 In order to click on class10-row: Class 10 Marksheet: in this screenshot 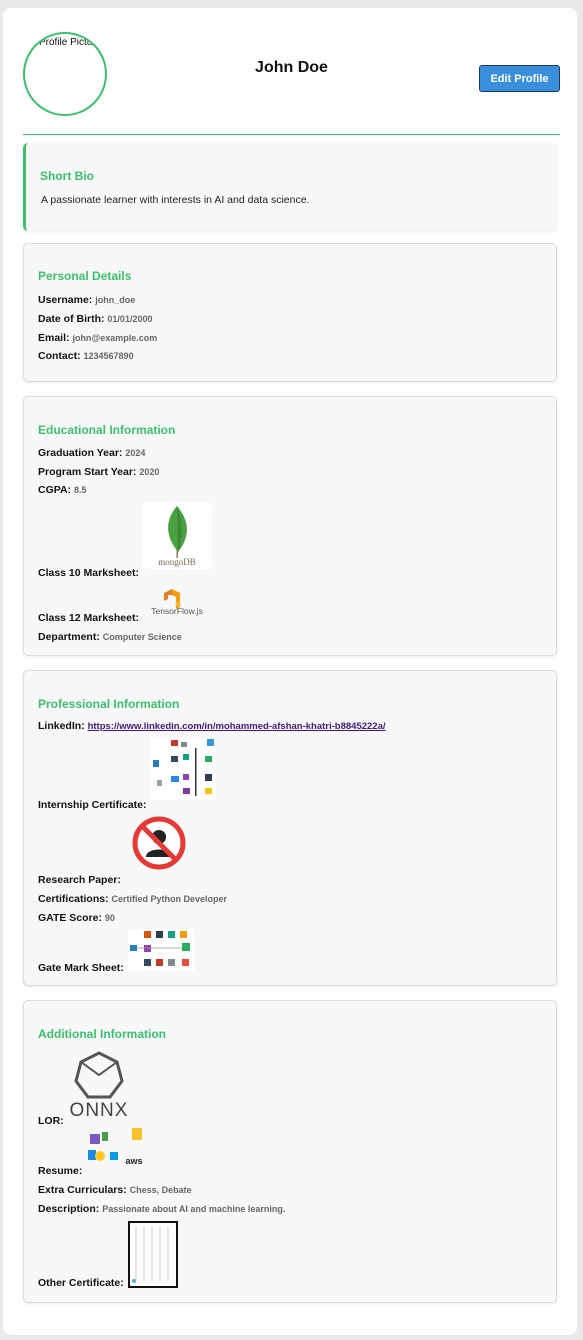, I will do `click(88, 573)`.